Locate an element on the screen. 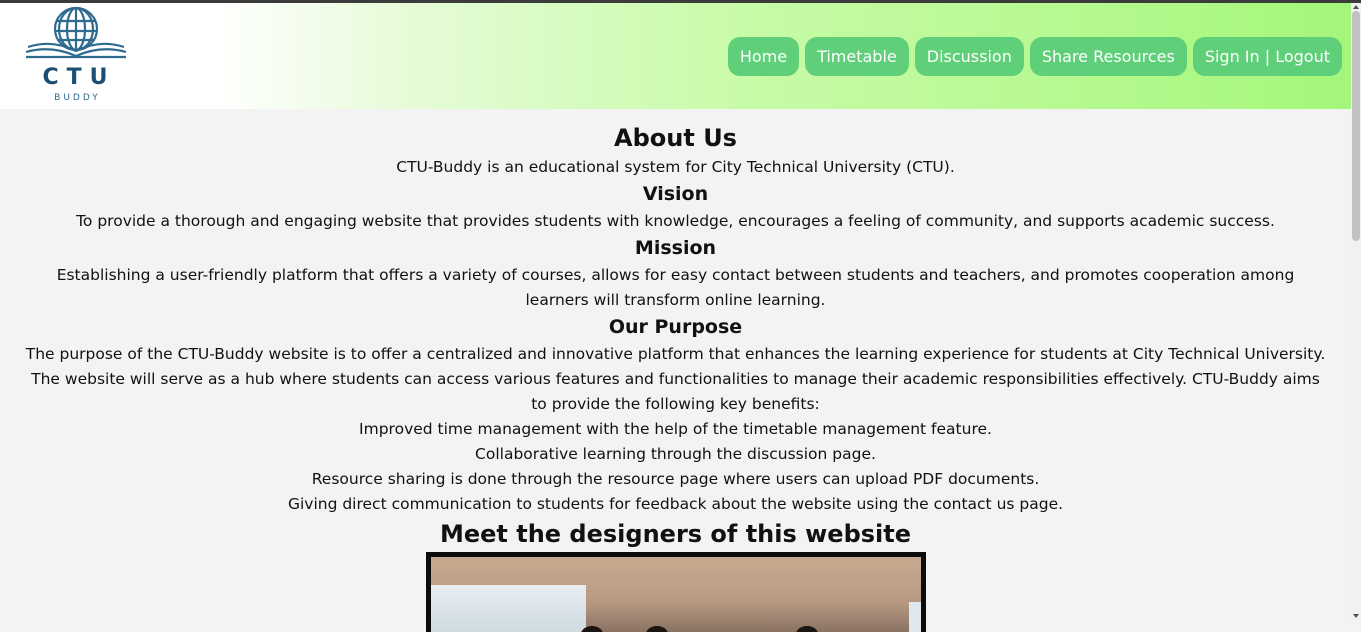 This screenshot has height=632, width=1361. scroll-down-arrow-icon is located at coordinates (1356, 616).